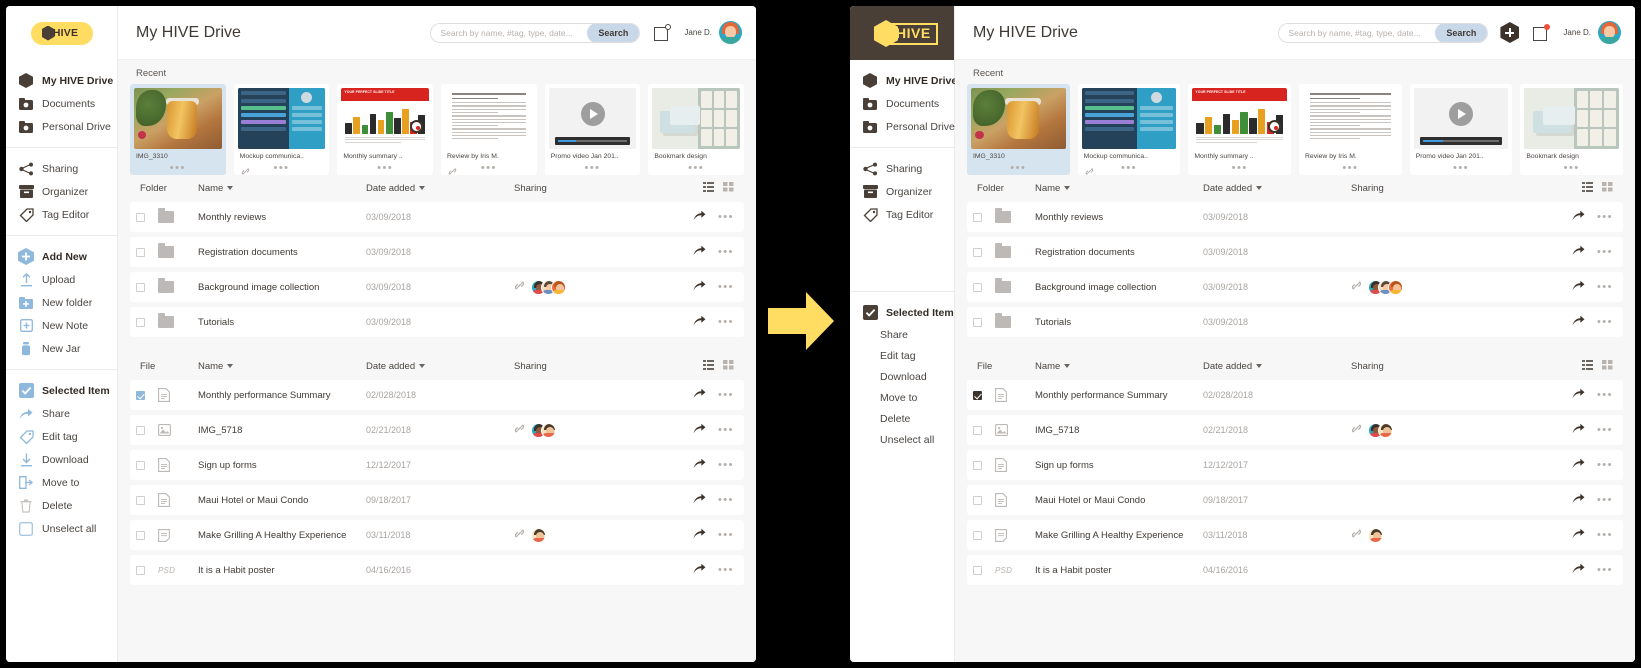 This screenshot has height=668, width=1641. I want to click on plus-hexagon-icon, so click(1510, 32).